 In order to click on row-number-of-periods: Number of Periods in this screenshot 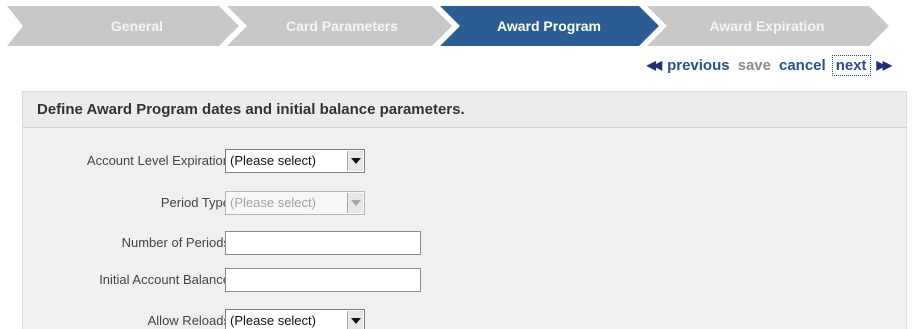, I will do `click(233, 243)`.